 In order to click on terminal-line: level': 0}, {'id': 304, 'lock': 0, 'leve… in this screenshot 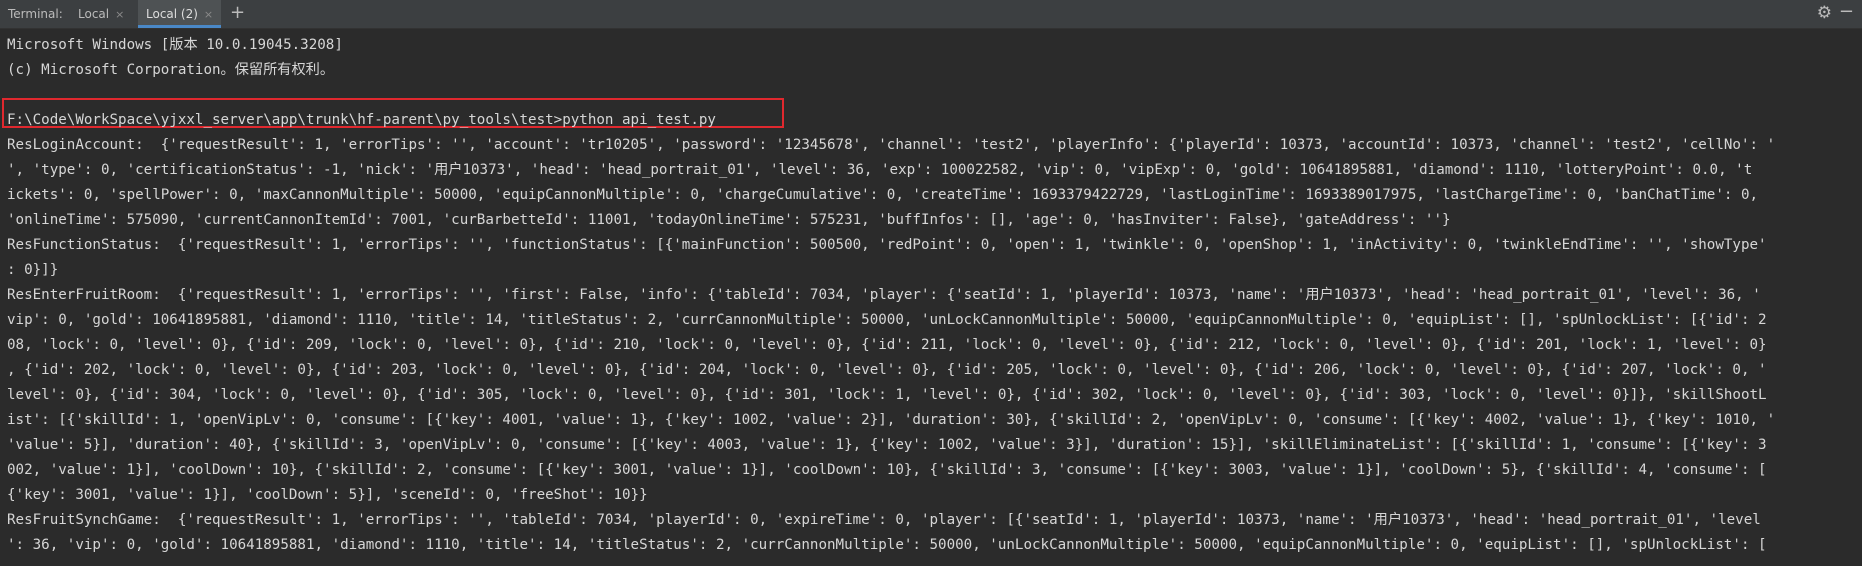, I will do `click(887, 395)`.